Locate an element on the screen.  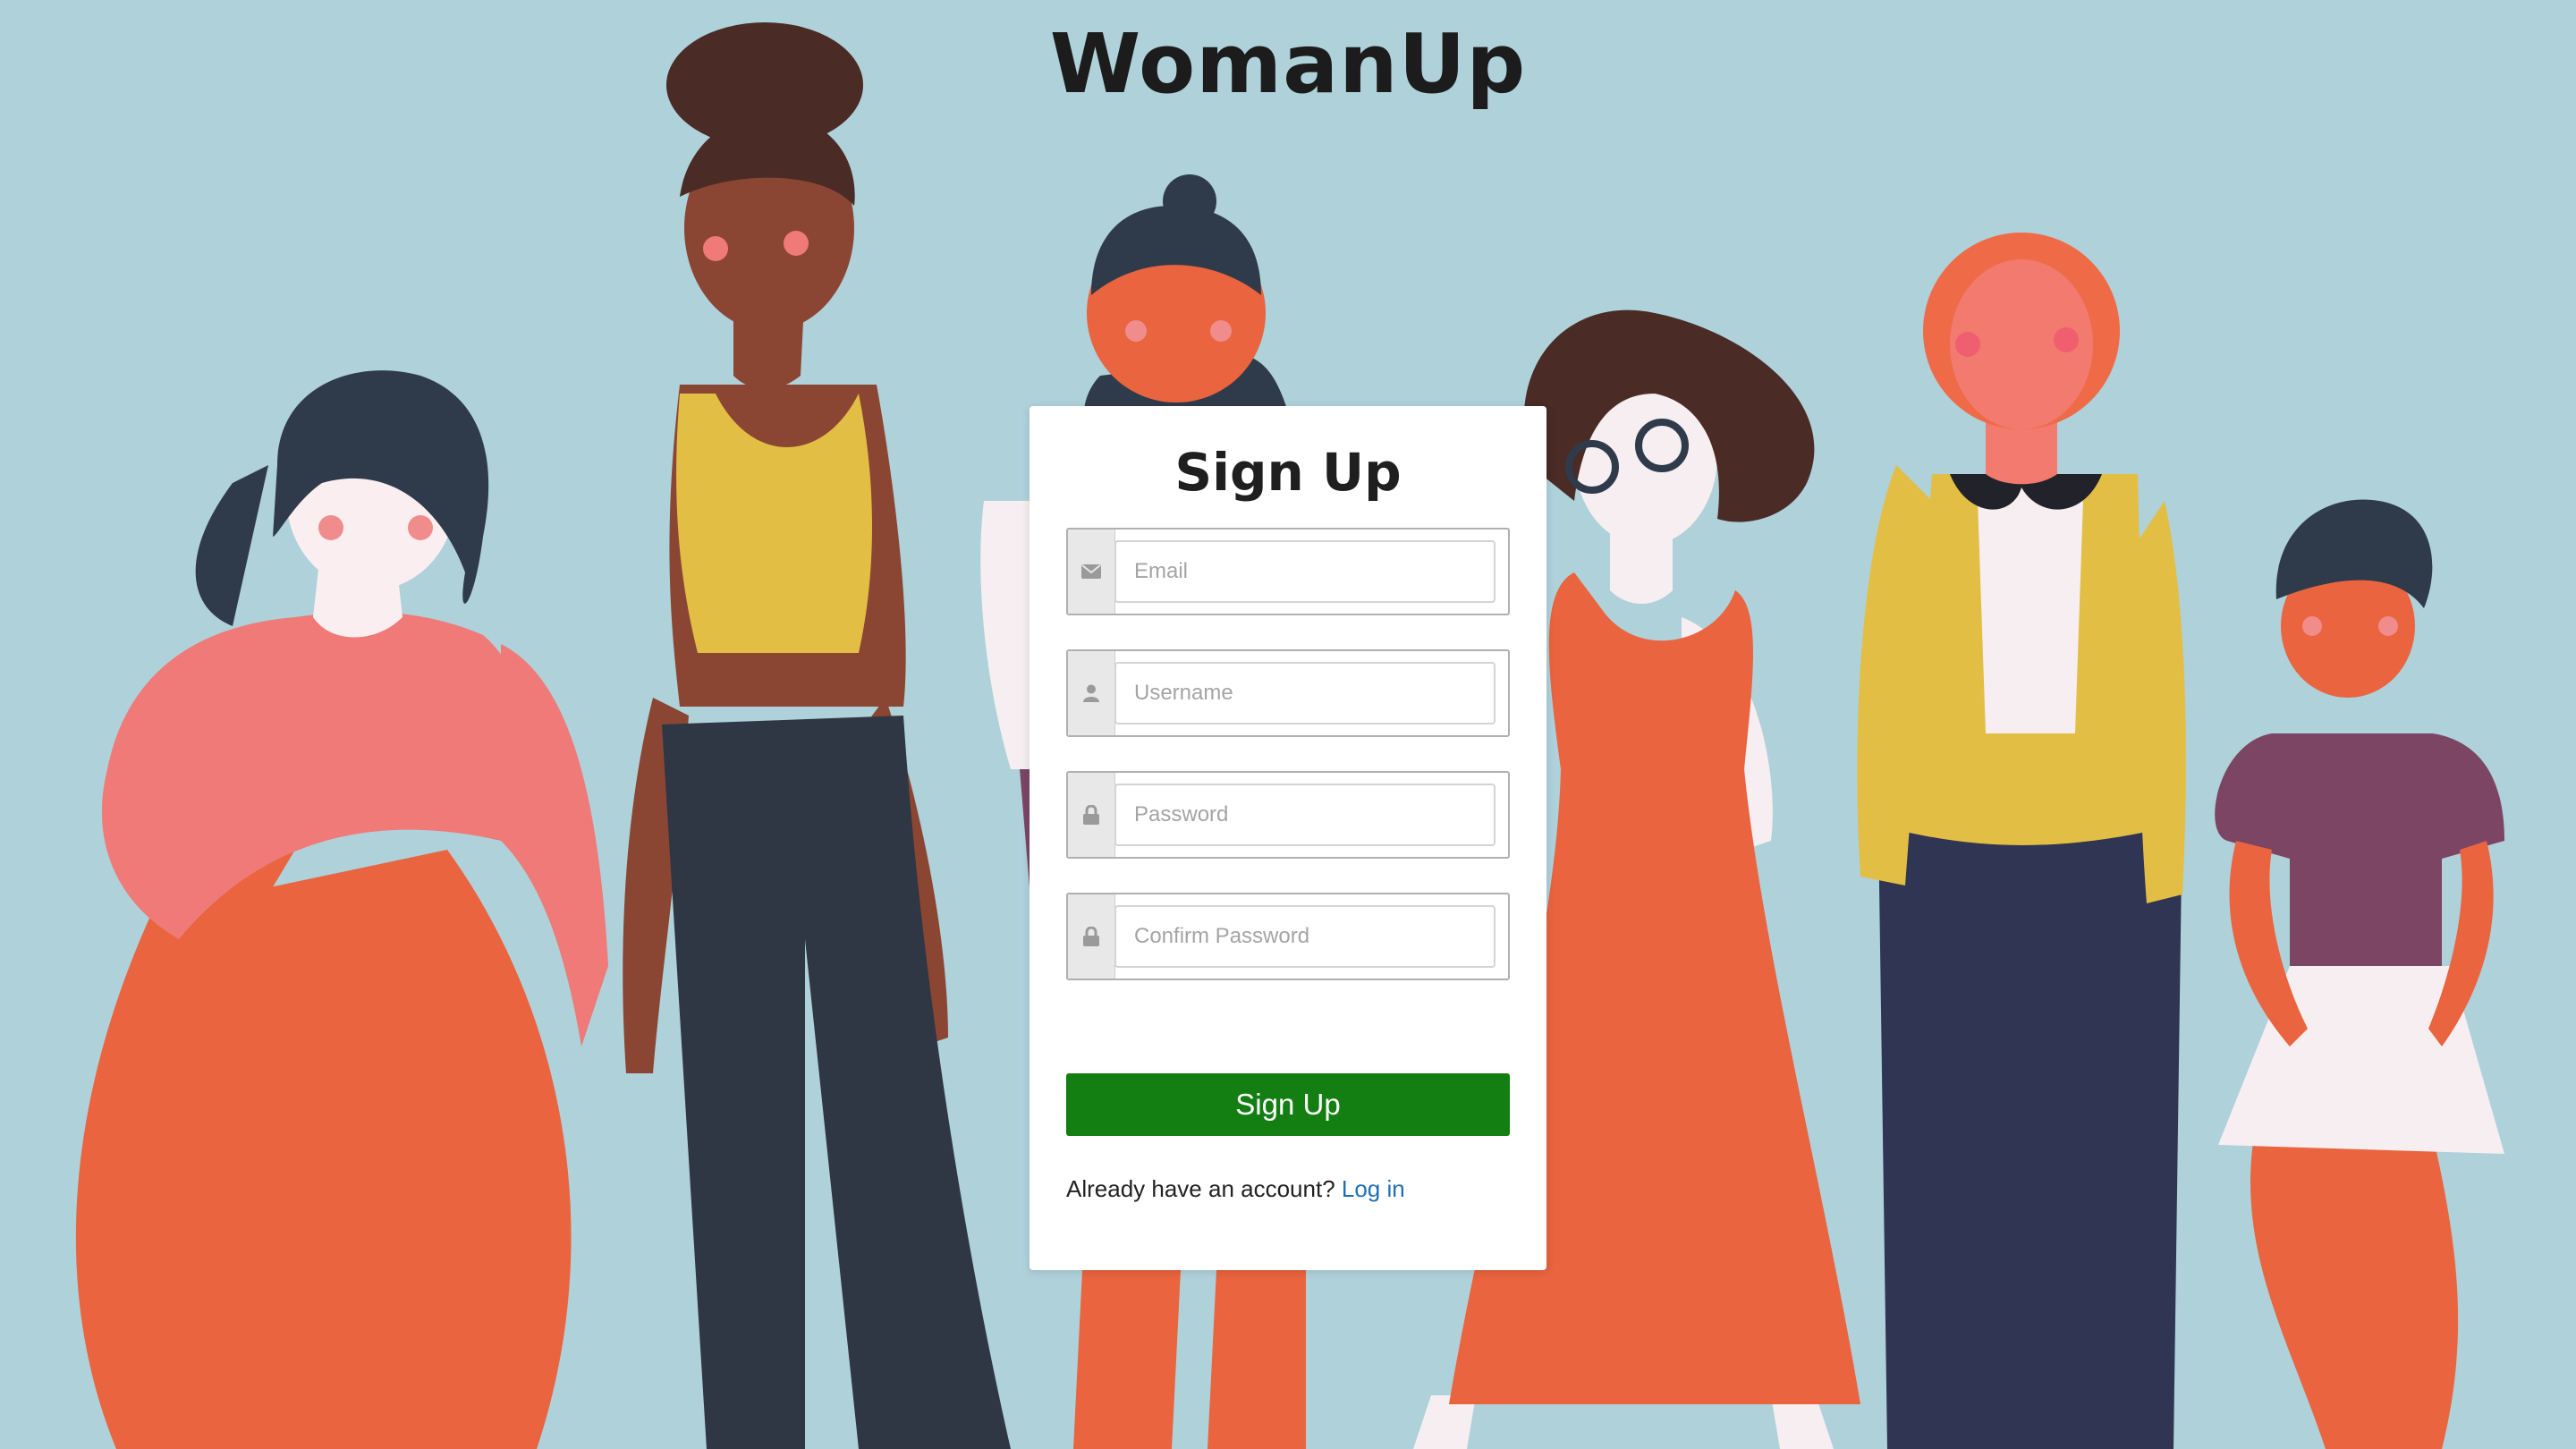
confirm-password-input is located at coordinates (1305, 936).